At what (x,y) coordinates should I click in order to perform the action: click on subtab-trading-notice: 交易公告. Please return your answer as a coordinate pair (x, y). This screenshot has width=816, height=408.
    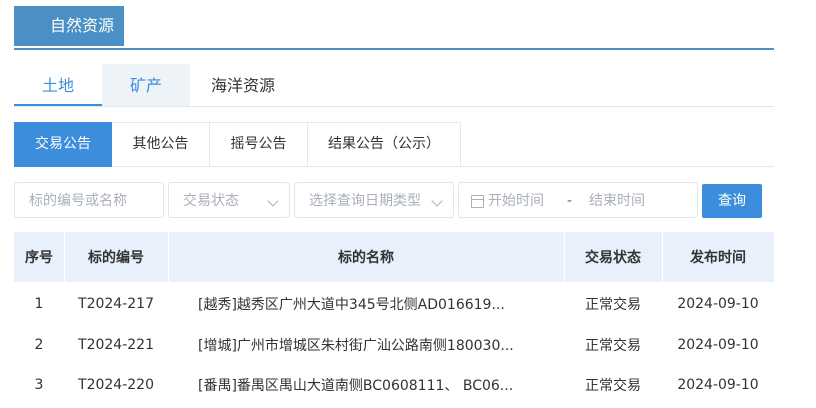
    Looking at the image, I should click on (63, 144).